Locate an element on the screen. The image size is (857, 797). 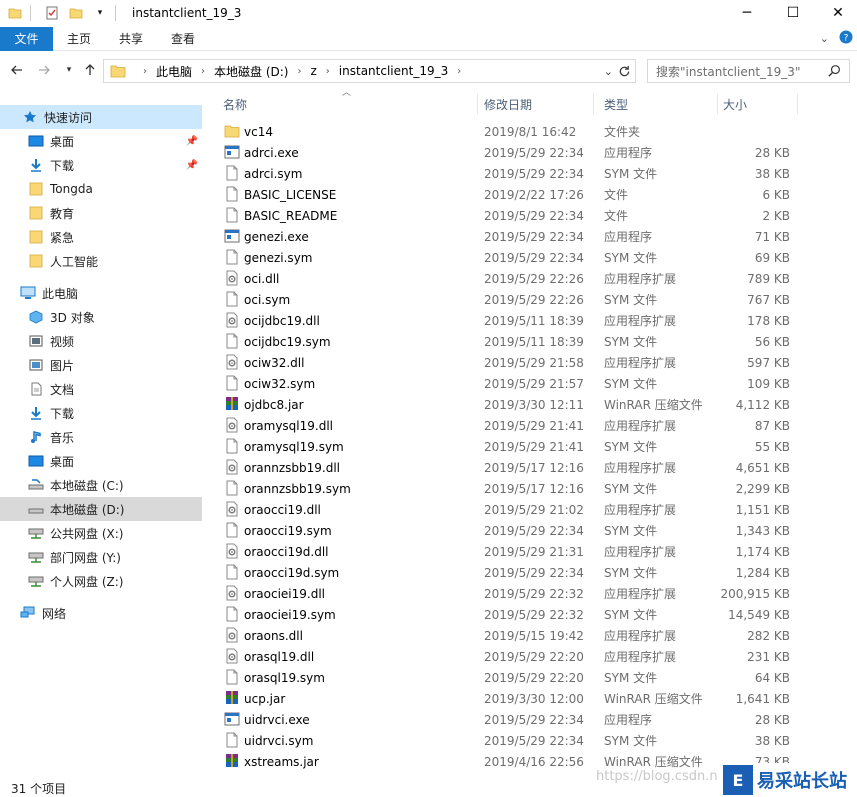
file-size: 1,151 KB is located at coordinates (762, 509).